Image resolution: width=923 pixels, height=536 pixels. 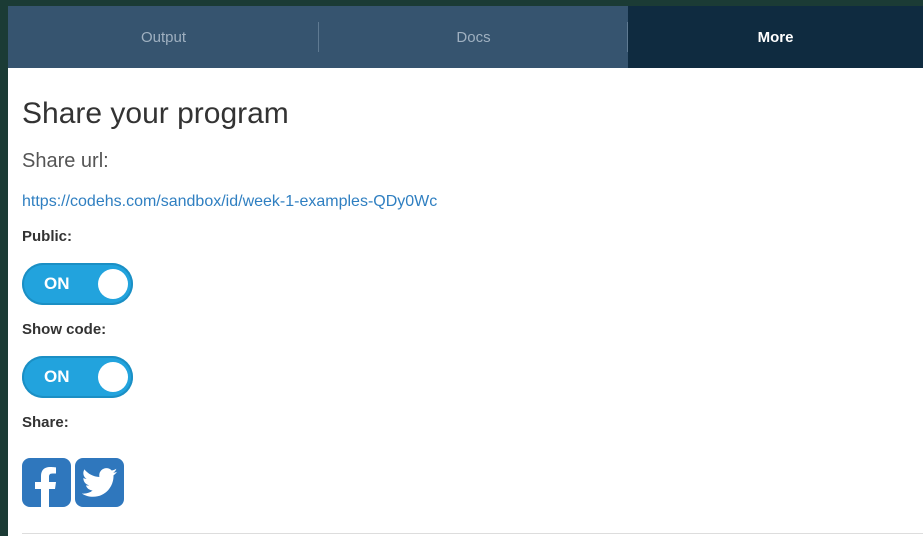 I want to click on twitter-share-button, so click(x=99, y=482).